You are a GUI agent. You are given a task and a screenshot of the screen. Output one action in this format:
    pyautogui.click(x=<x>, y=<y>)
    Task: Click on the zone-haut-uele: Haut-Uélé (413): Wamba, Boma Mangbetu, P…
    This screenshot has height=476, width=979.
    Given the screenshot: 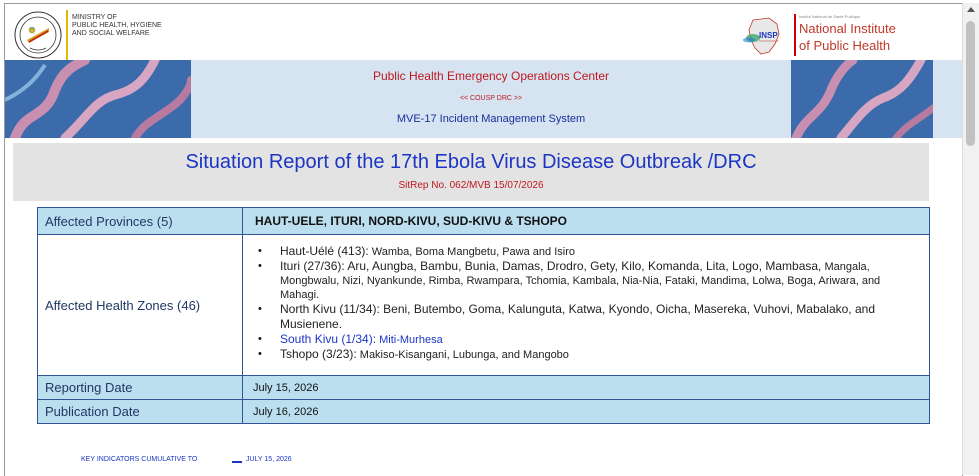 What is the action you would take?
    pyautogui.click(x=590, y=251)
    